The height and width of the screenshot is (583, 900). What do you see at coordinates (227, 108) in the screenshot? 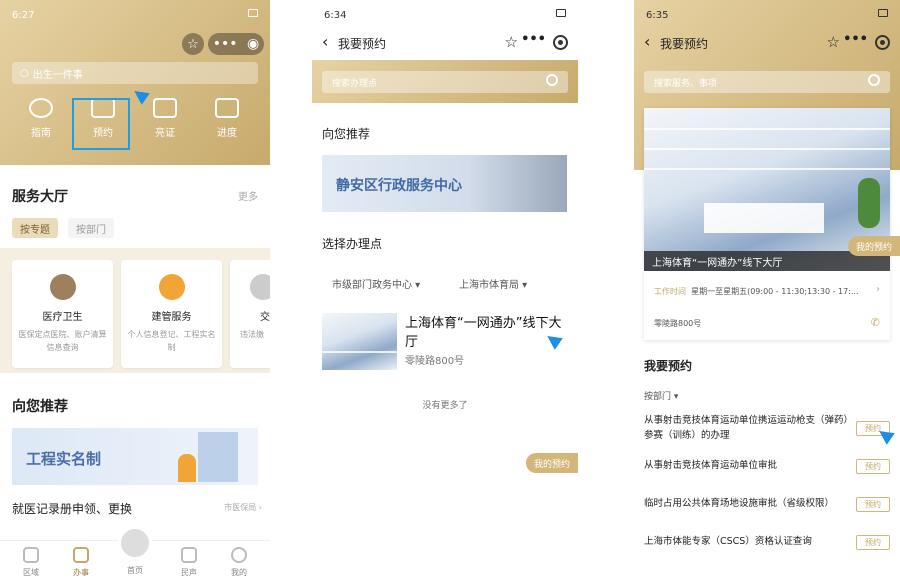
I see `chart-icon` at bounding box center [227, 108].